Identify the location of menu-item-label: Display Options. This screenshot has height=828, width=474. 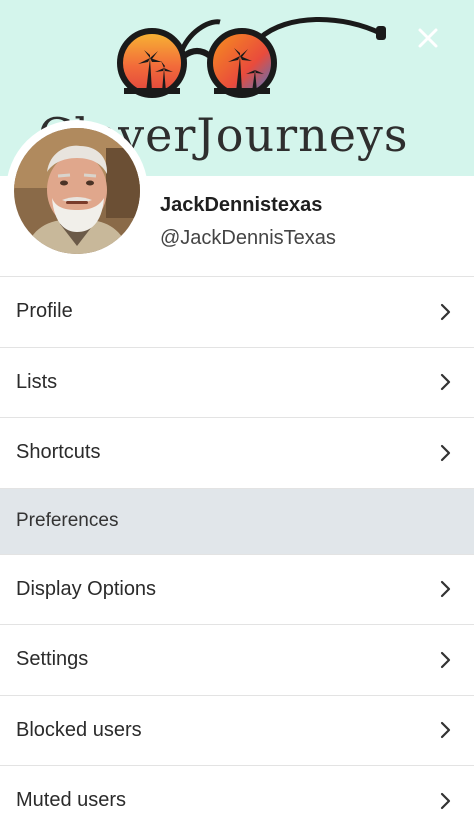
(86, 588).